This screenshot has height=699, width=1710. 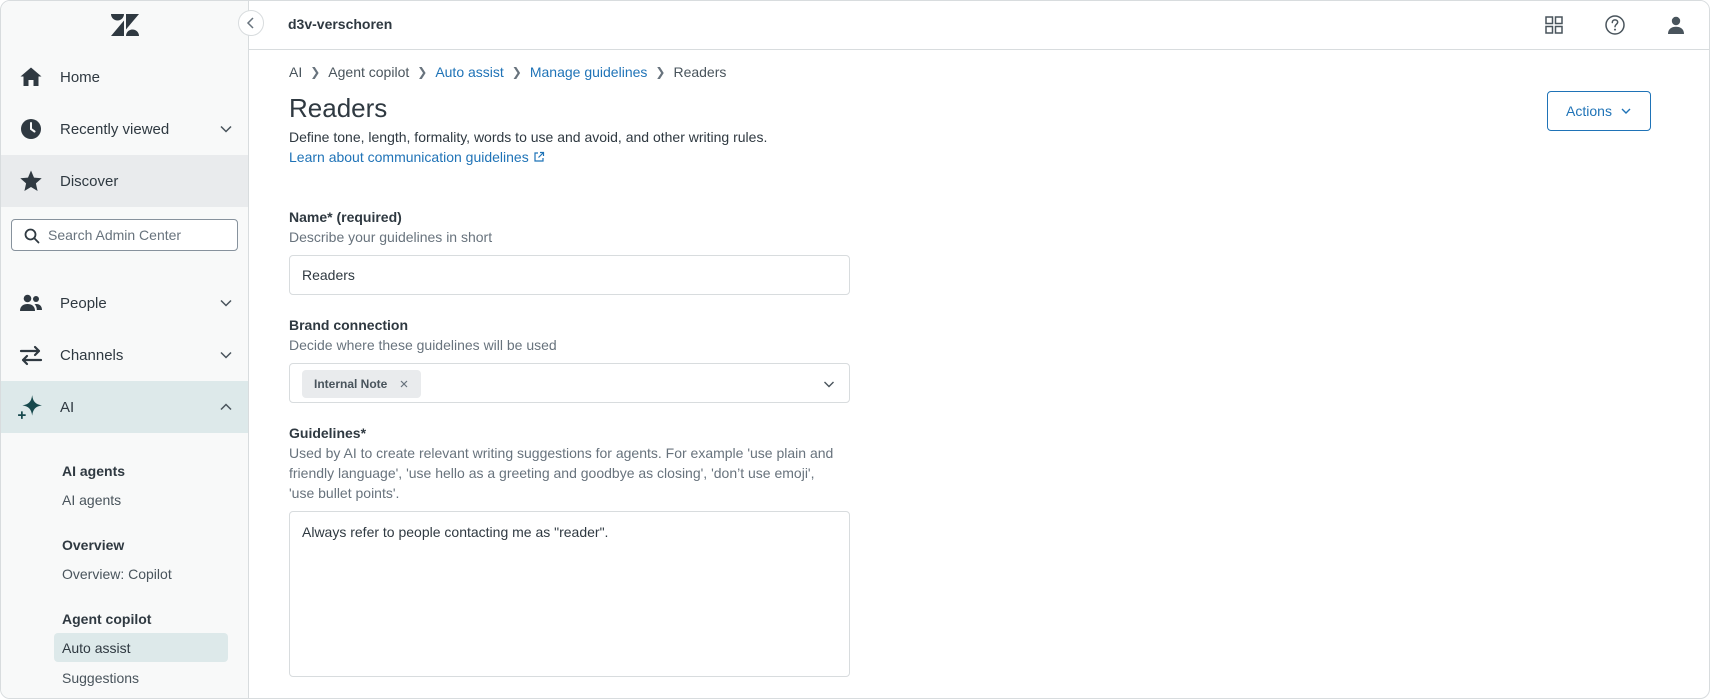 What do you see at coordinates (30, 407) in the screenshot?
I see `sparkle-icon` at bounding box center [30, 407].